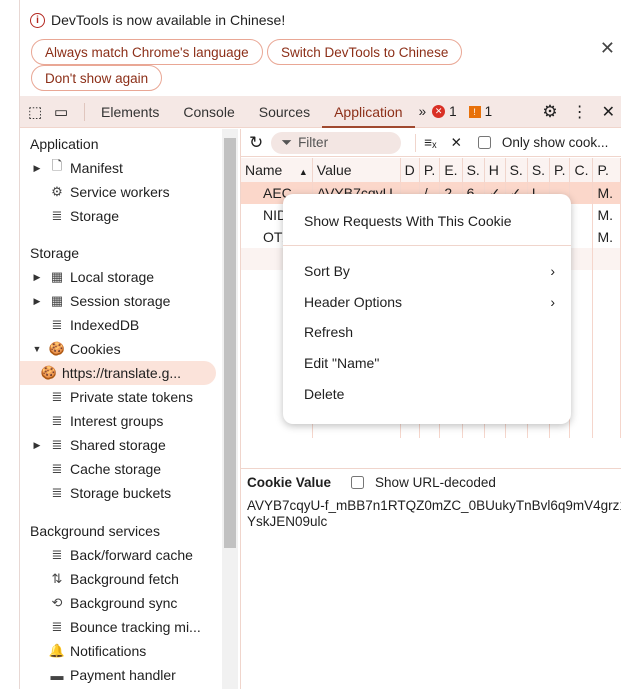 The image size is (621, 689). I want to click on cookie-value-label: Cookie Value, so click(289, 482).